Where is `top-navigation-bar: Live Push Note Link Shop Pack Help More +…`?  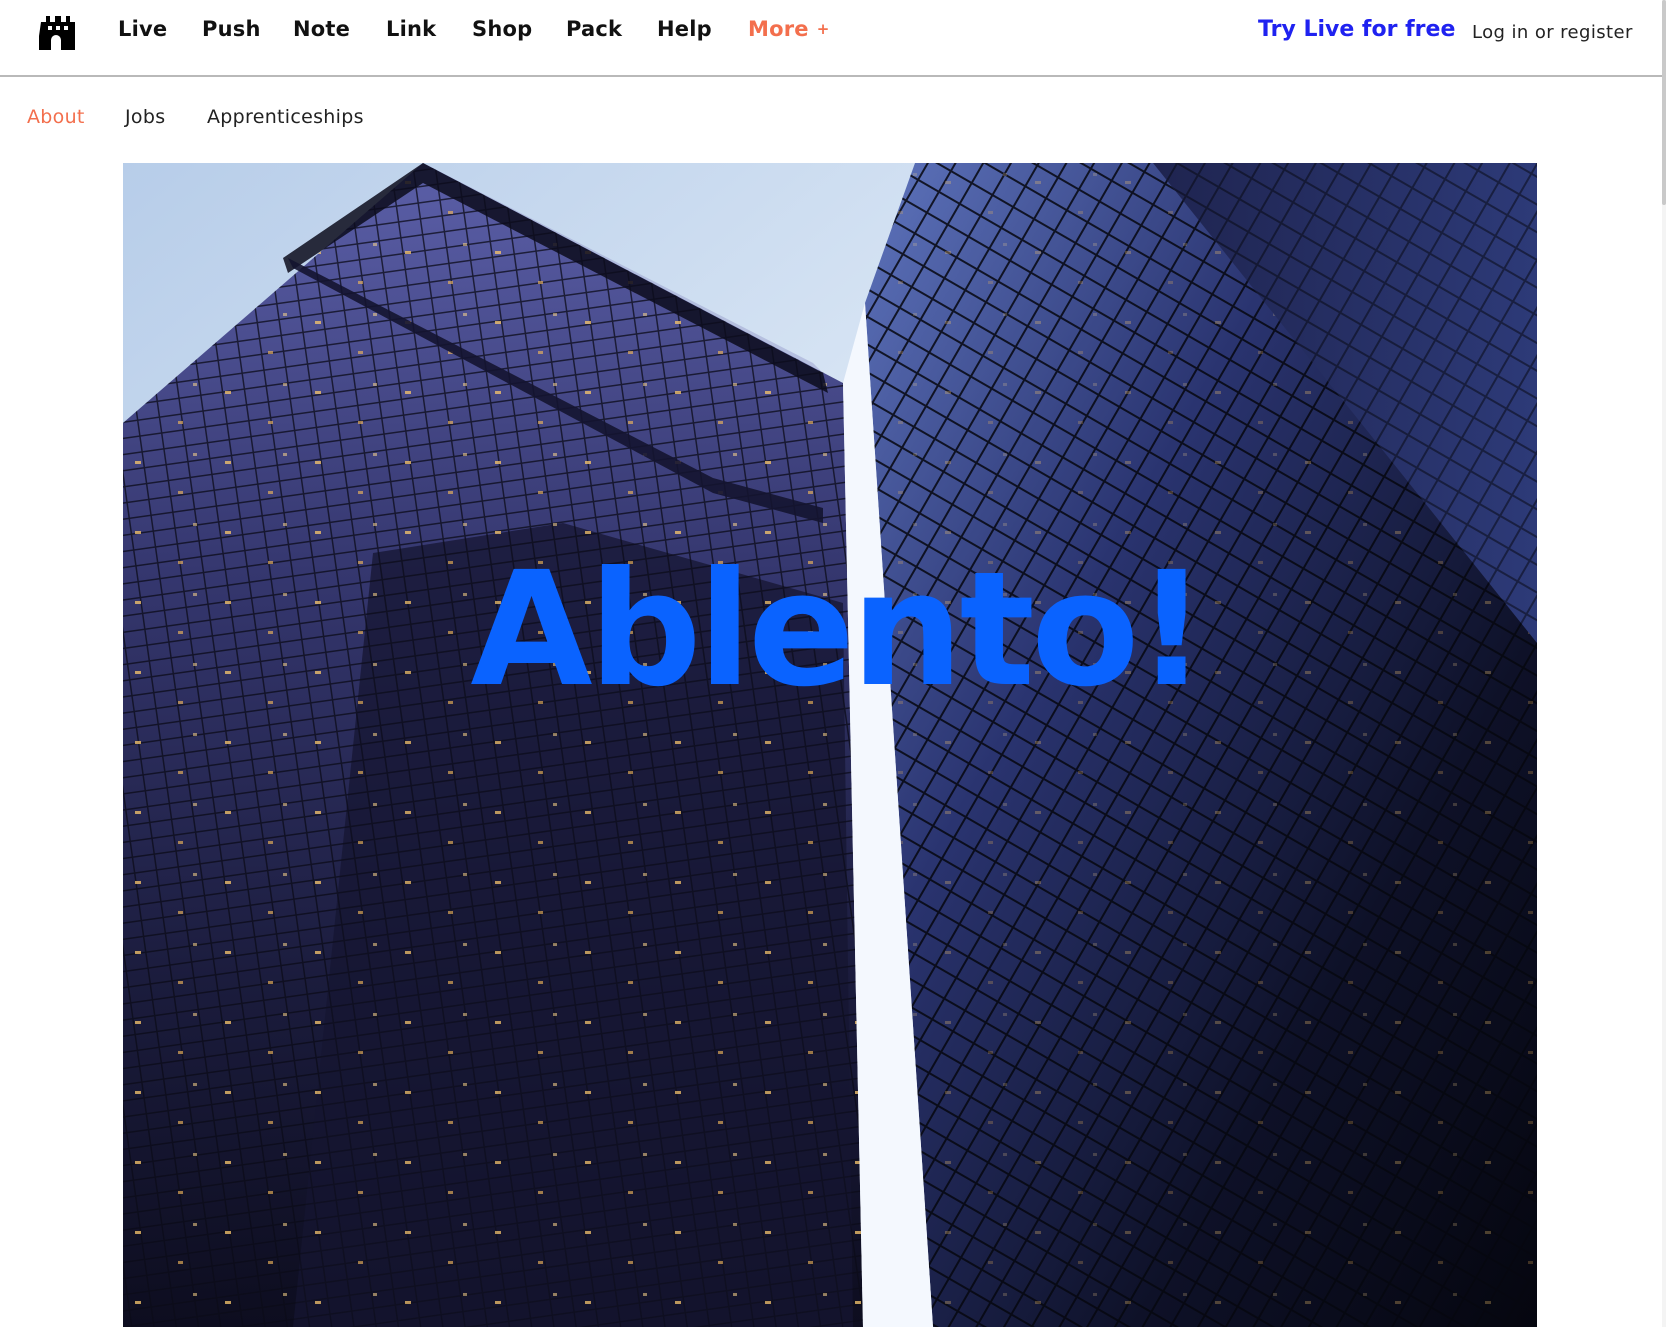 top-navigation-bar: Live Push Note Link Shop Pack Help More +… is located at coordinates (831, 38).